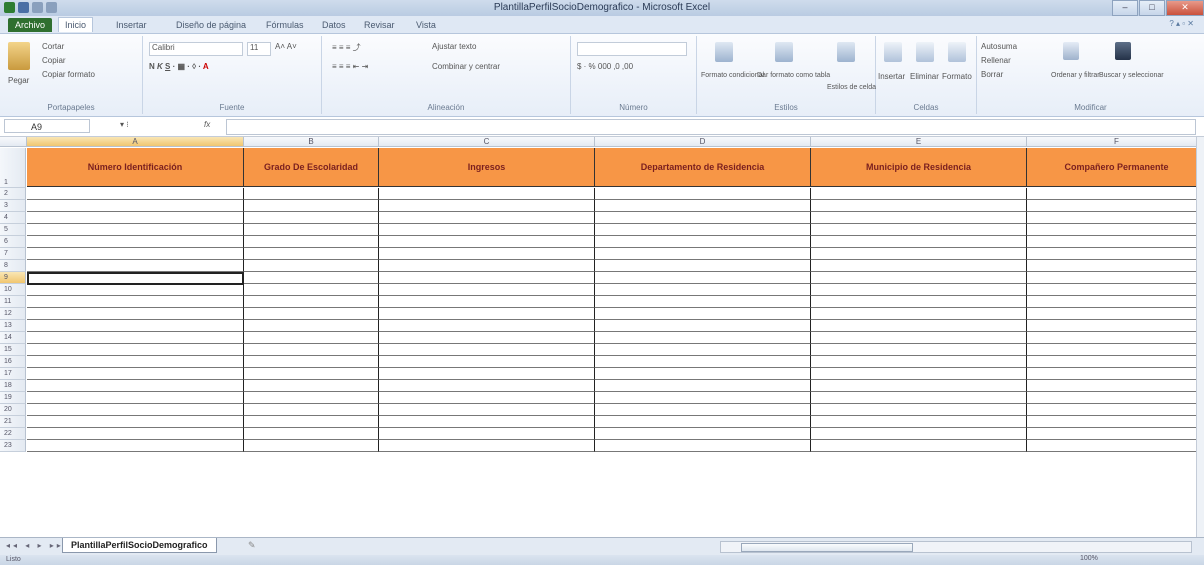  Describe the element at coordinates (1111, 142) in the screenshot. I see `column-header: F` at that location.